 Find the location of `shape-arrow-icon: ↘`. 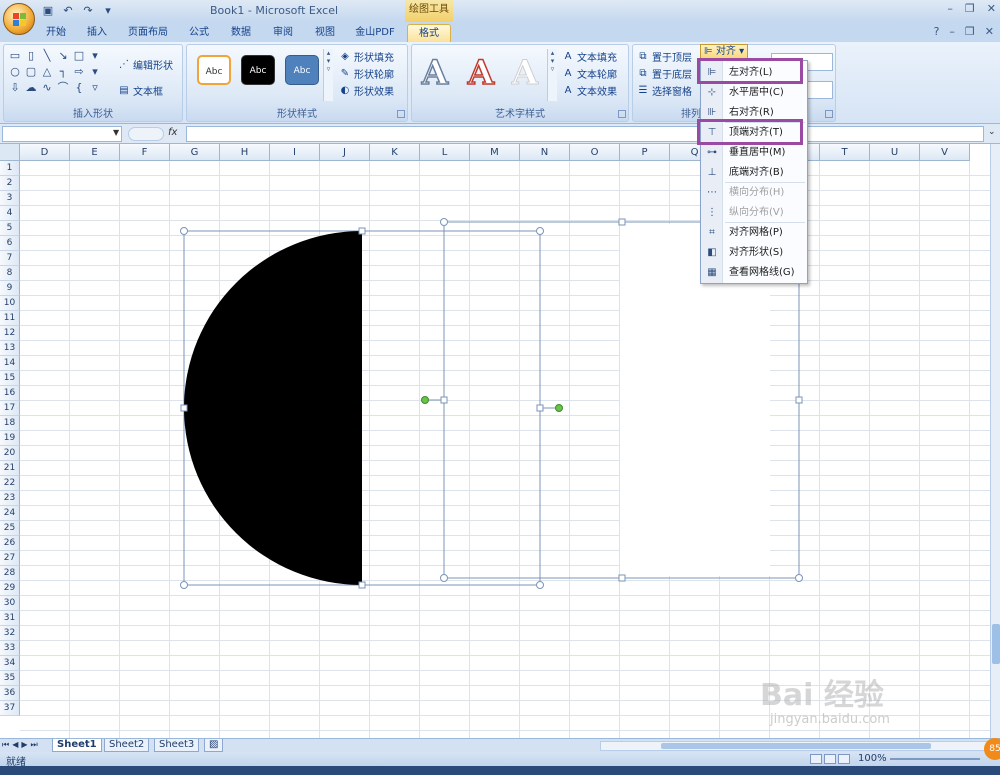

shape-arrow-icon: ↘ is located at coordinates (63, 56).